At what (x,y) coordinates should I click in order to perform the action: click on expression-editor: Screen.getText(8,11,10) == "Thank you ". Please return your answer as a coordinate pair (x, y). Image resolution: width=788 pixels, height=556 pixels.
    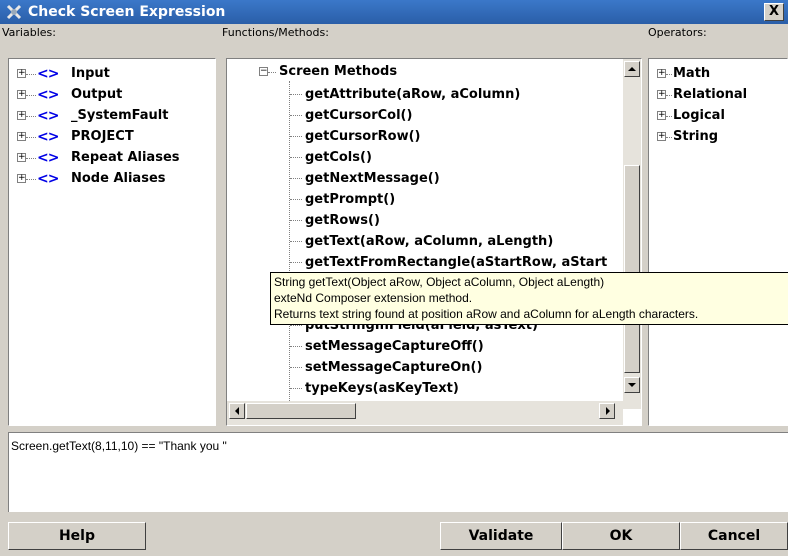
    Looking at the image, I should click on (398, 472).